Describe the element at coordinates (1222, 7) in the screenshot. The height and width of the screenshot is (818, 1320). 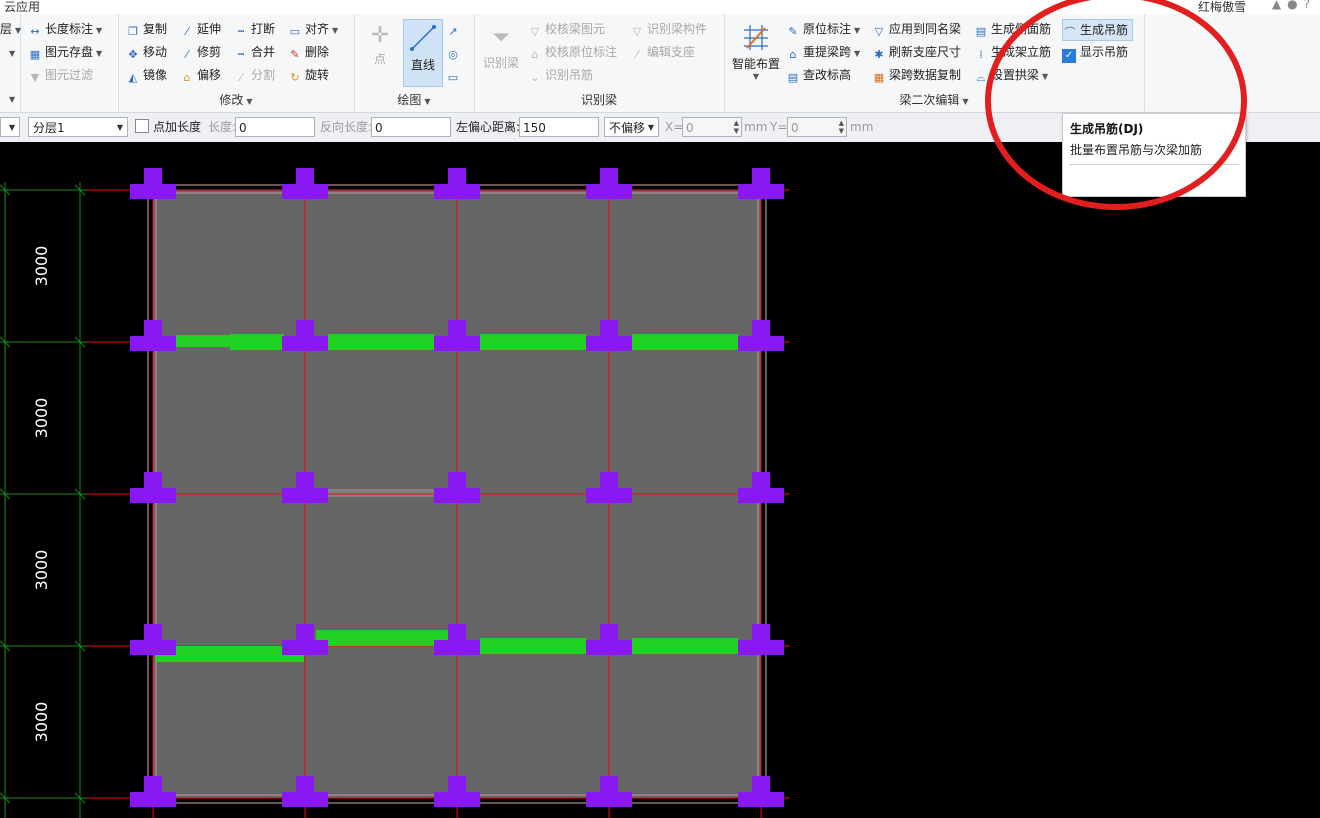
I see `user-name: 红梅傲雪` at that location.